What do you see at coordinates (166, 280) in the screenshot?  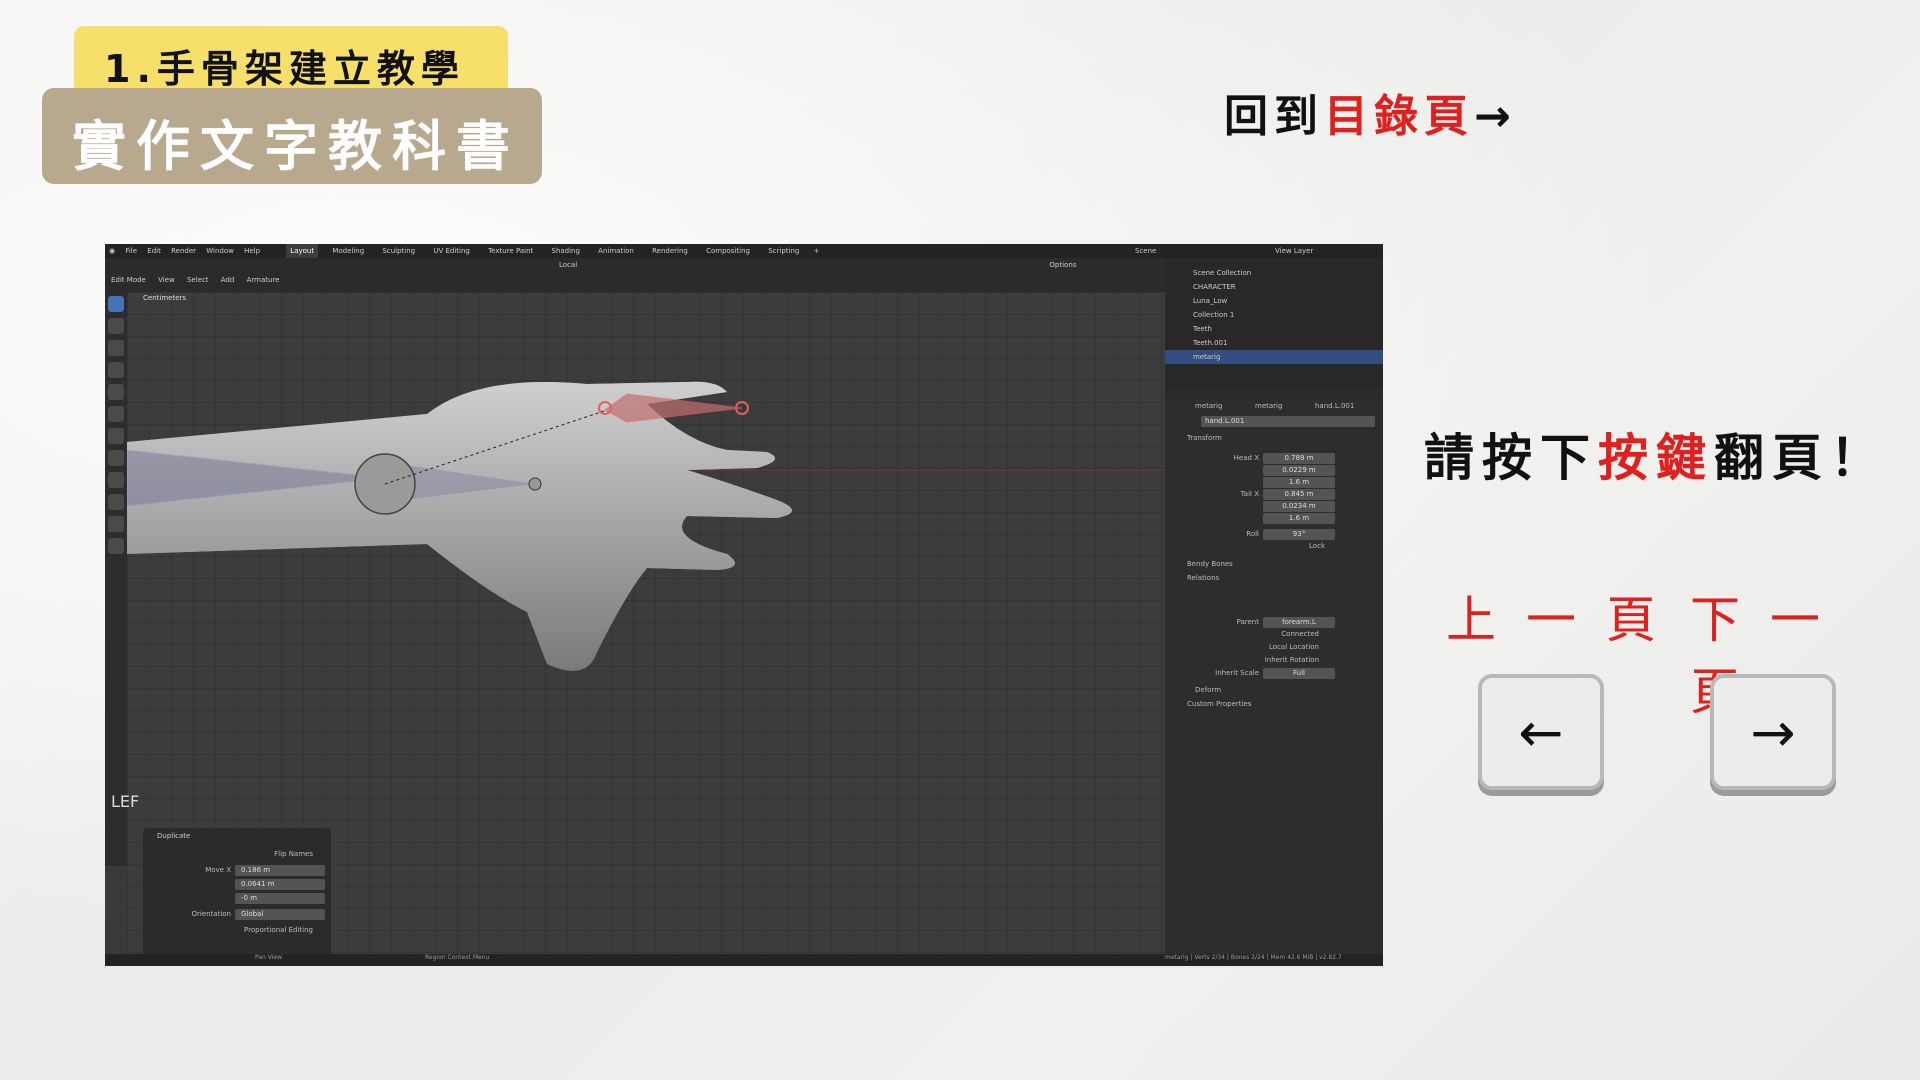 I see `menu-view: View` at bounding box center [166, 280].